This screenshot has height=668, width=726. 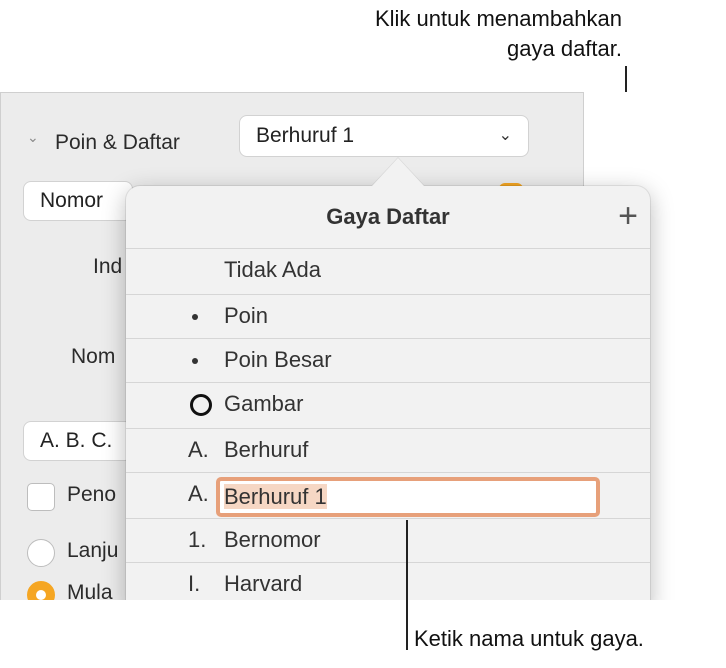 I want to click on style-name-input: Berhuruf 1, so click(x=408, y=497).